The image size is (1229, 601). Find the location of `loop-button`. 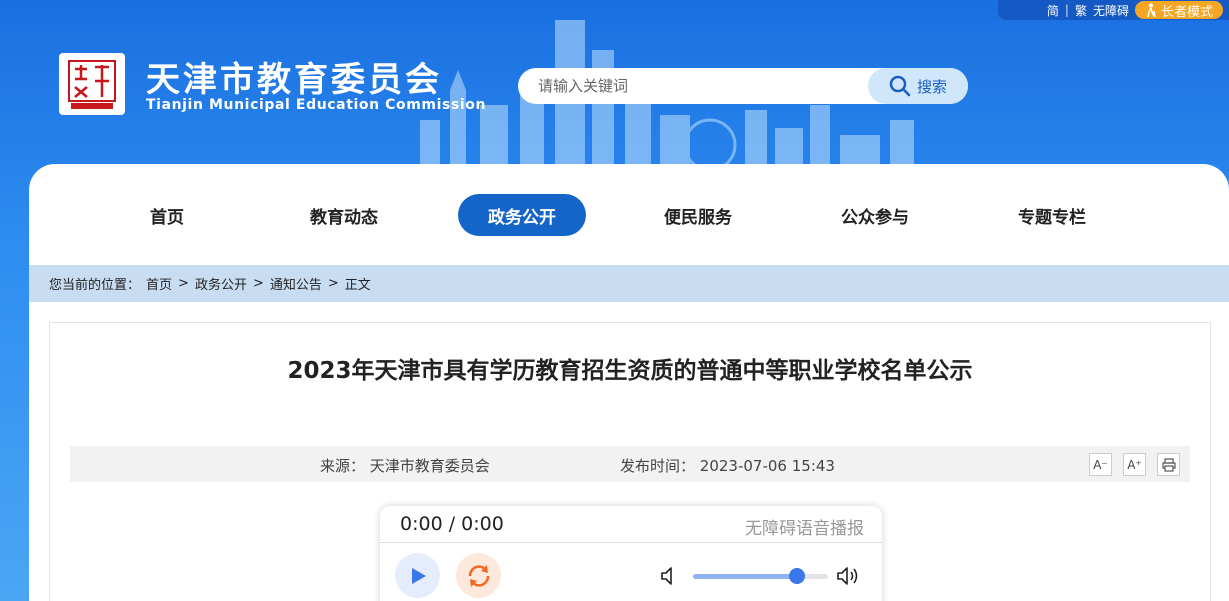

loop-button is located at coordinates (478, 575).